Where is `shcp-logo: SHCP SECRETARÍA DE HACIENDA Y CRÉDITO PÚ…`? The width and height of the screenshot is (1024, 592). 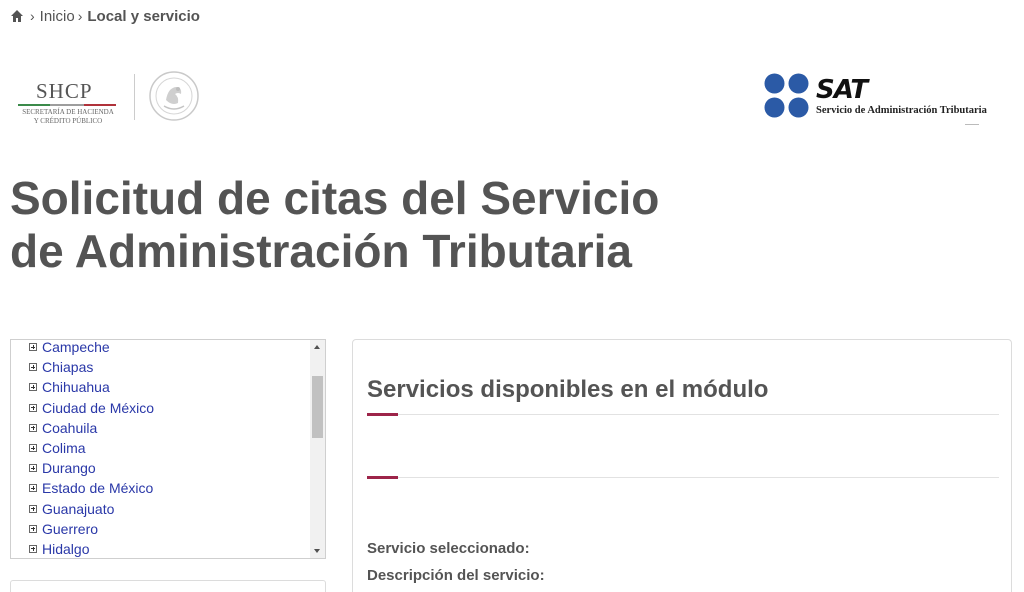 shcp-logo: SHCP SECRETARÍA DE HACIENDA Y CRÉDITO PÚ… is located at coordinates (113, 98).